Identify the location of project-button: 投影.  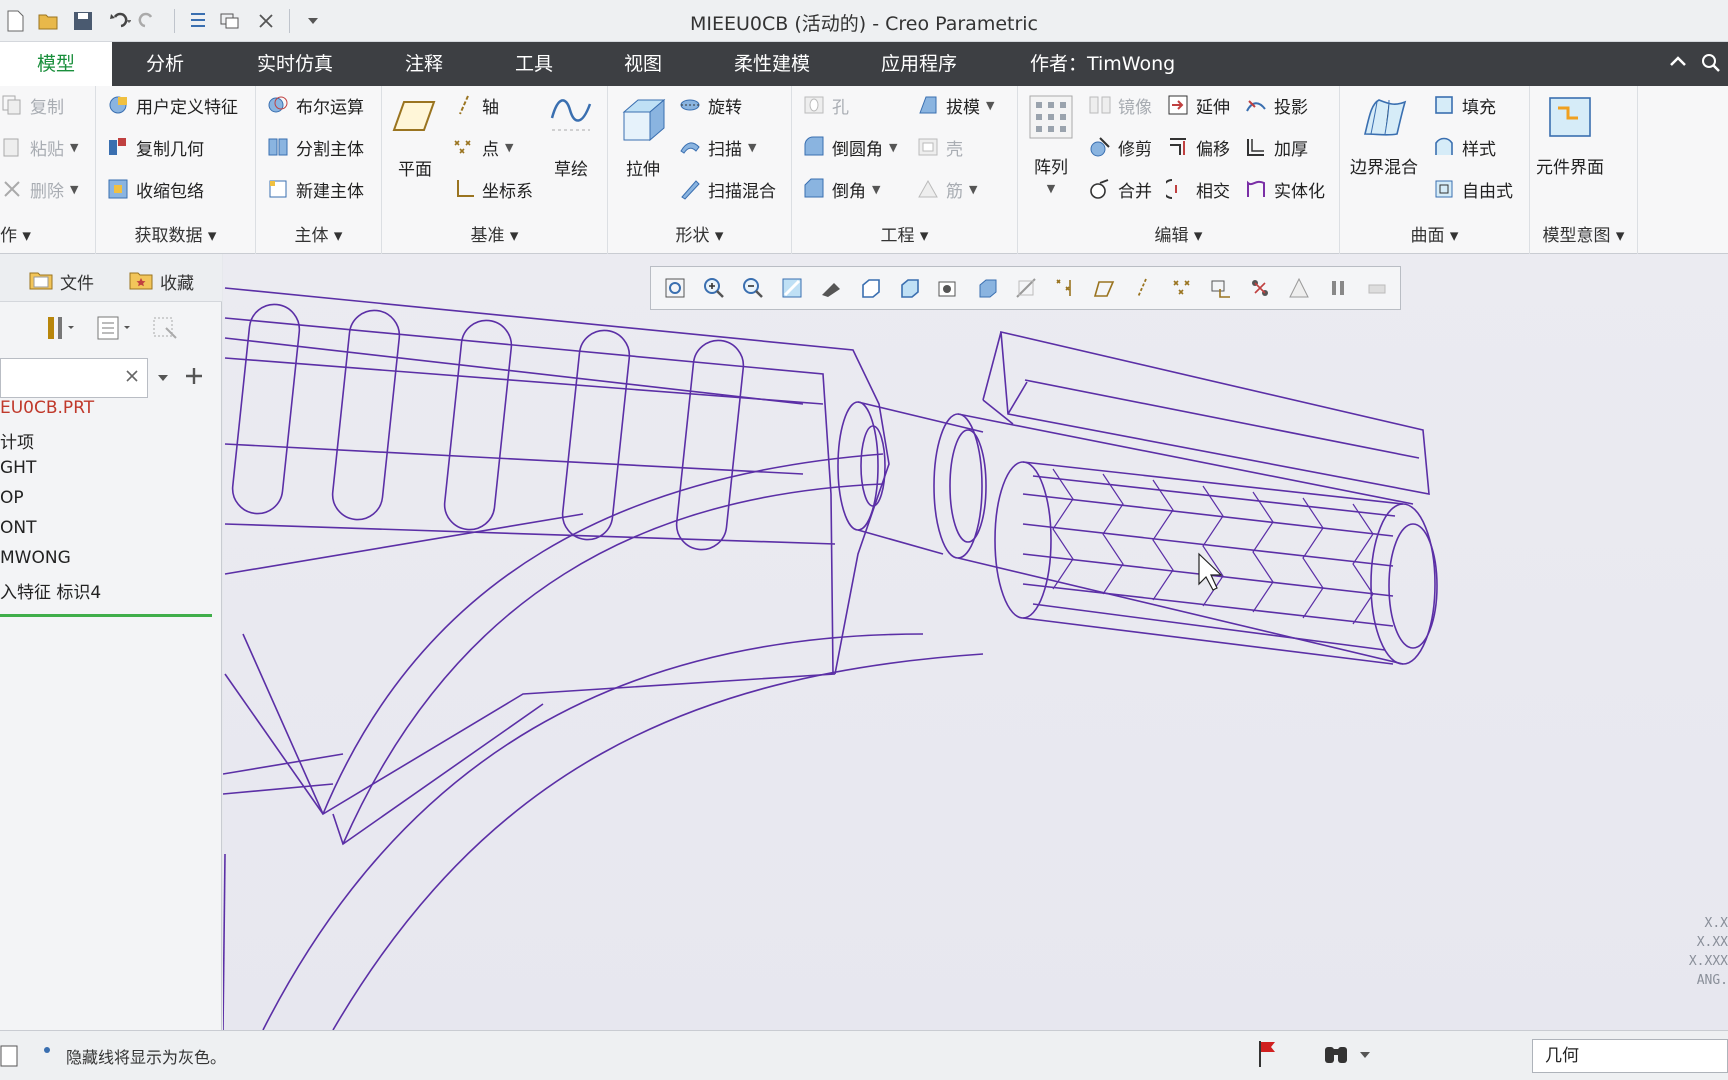
(1276, 105).